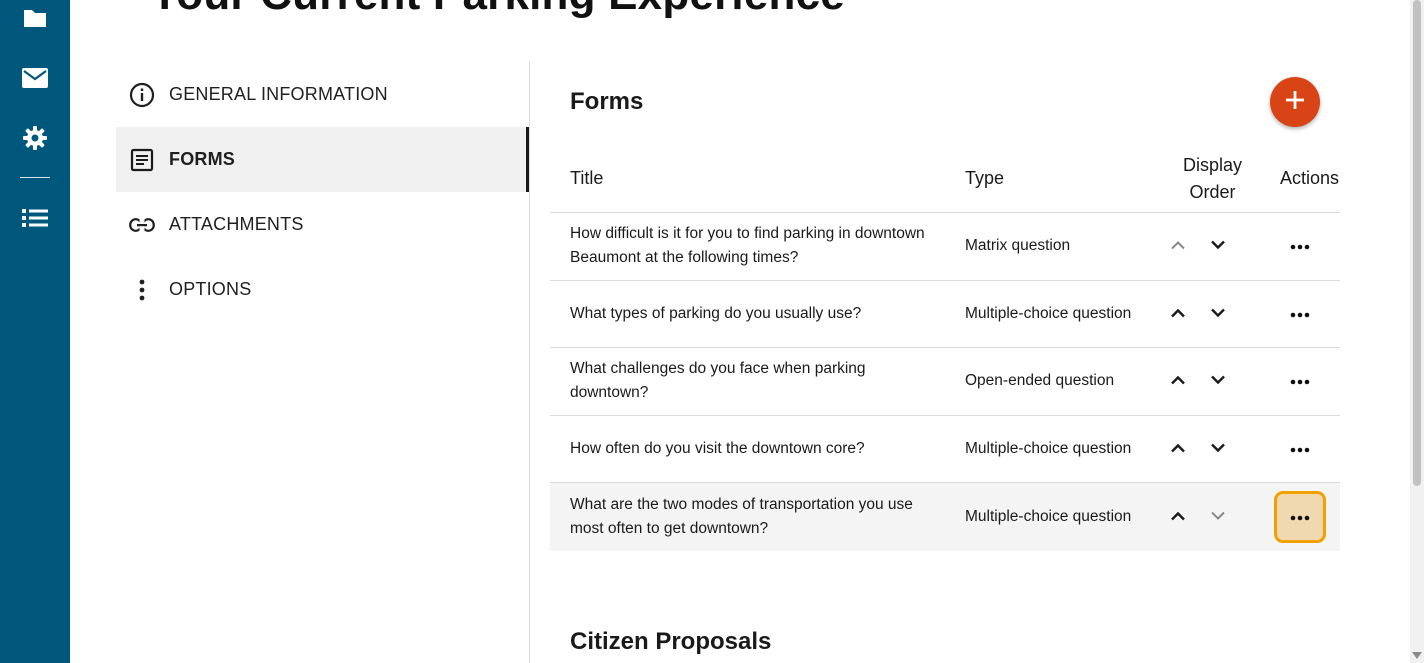  I want to click on nav-item-general-information: GENERAL INFORMATION, so click(322, 94).